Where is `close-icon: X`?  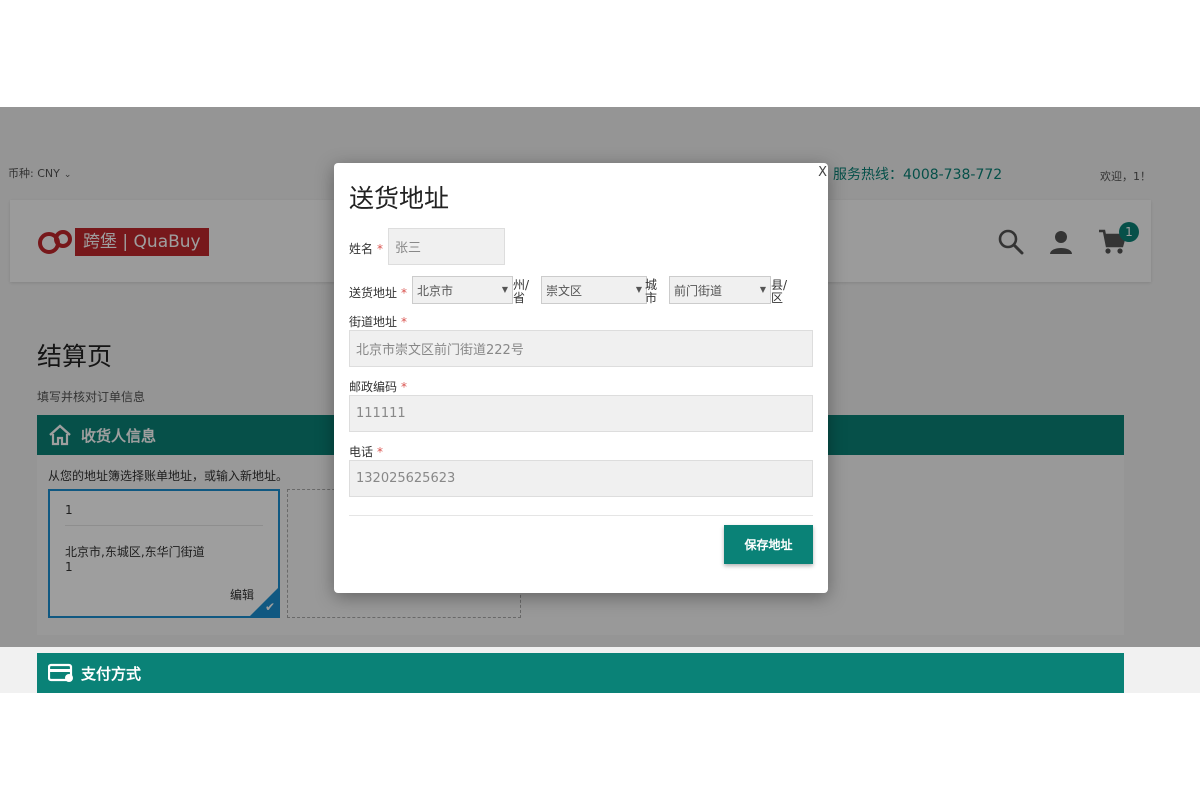
close-icon: X is located at coordinates (822, 172).